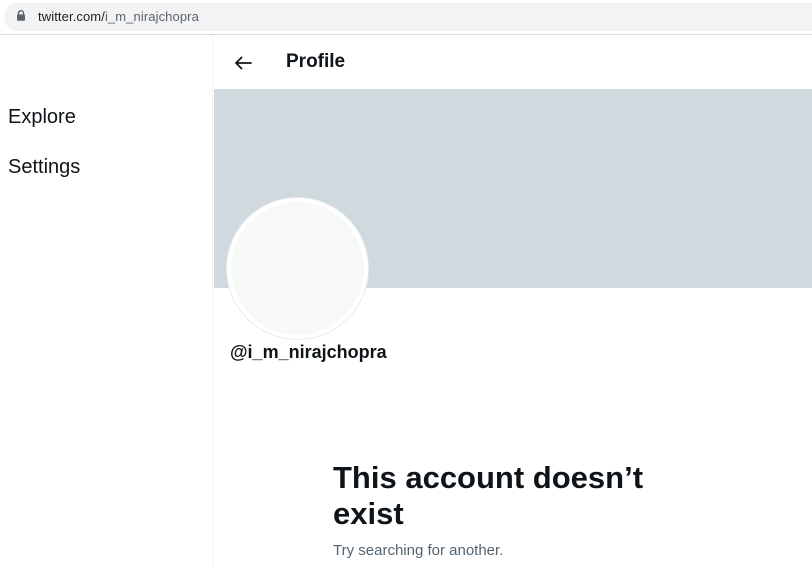 The width and height of the screenshot is (812, 568). I want to click on page-title: Profile, so click(316, 61).